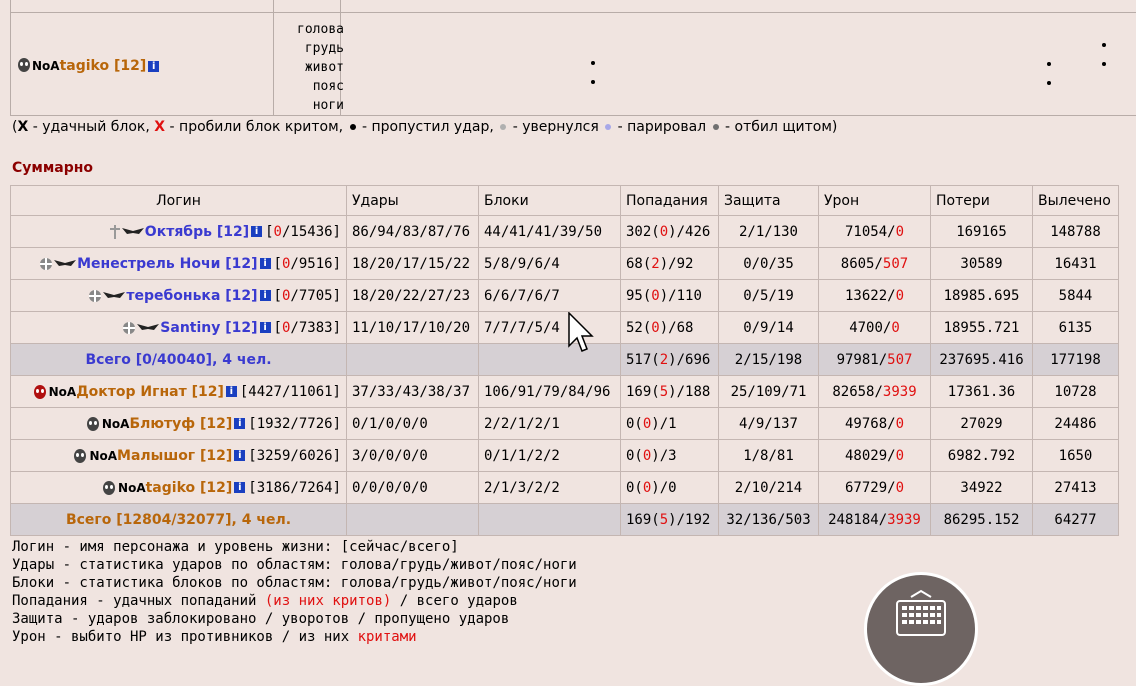 The height and width of the screenshot is (686, 1136). I want to click on cross-icon, so click(115, 231).